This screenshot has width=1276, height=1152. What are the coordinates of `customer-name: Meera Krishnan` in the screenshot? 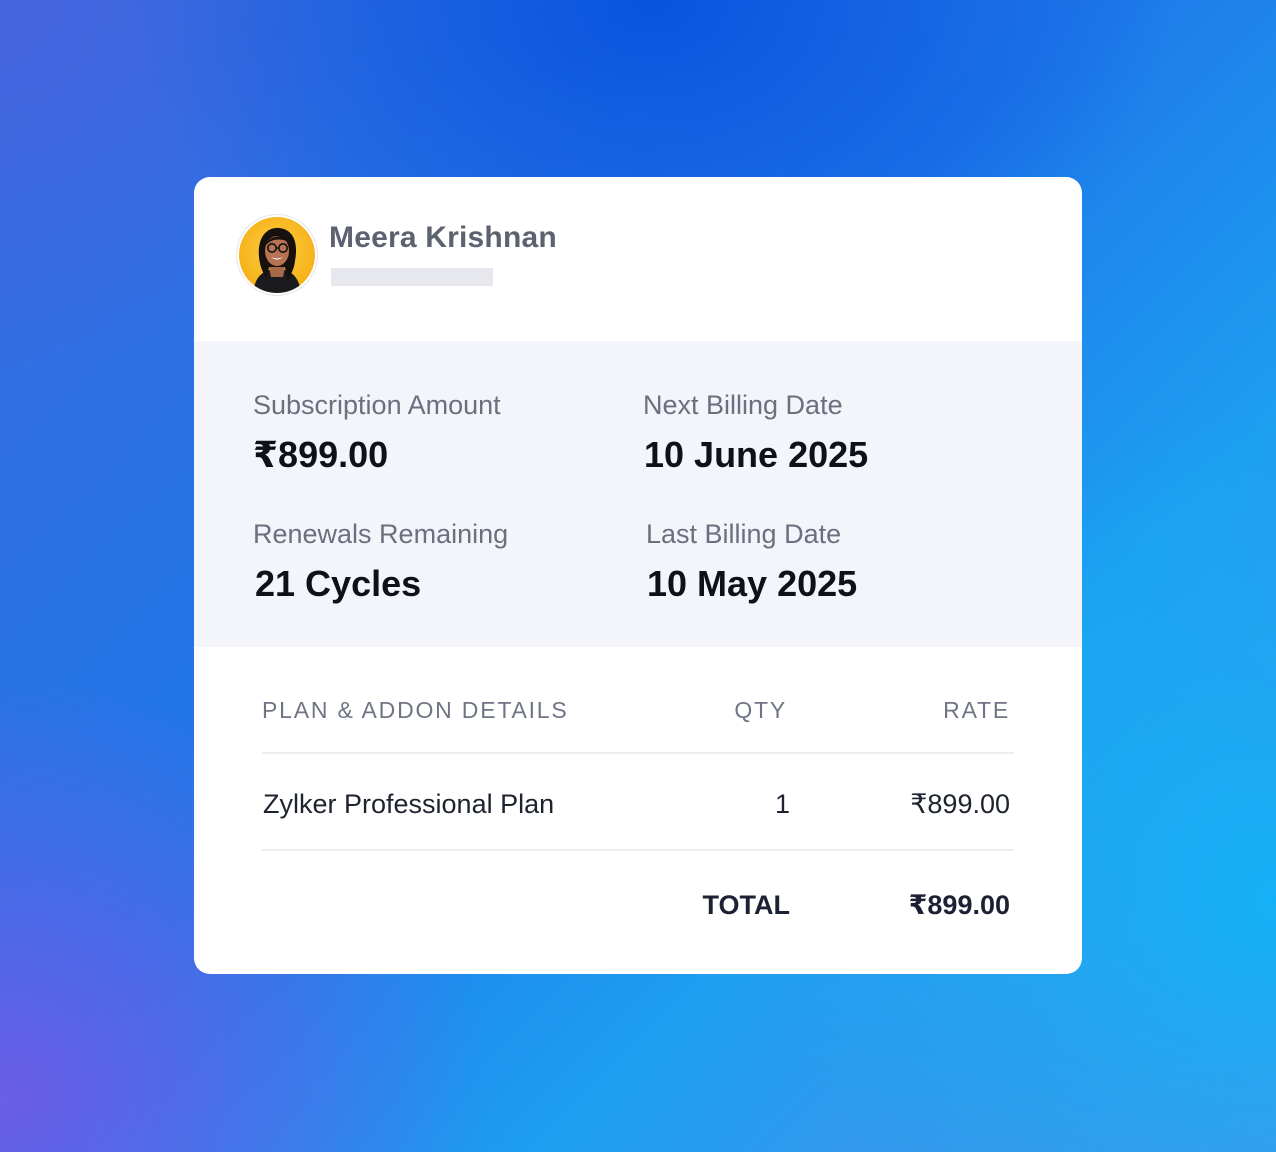 It's located at (443, 237).